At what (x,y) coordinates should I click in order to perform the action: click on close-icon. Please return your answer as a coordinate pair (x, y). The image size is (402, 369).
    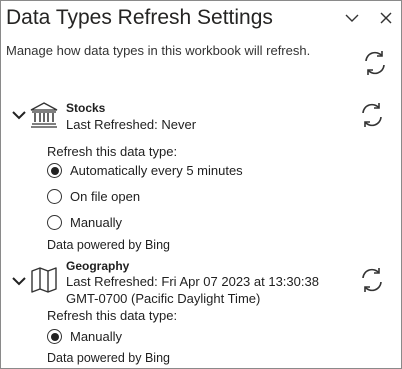
    Looking at the image, I should click on (386, 18).